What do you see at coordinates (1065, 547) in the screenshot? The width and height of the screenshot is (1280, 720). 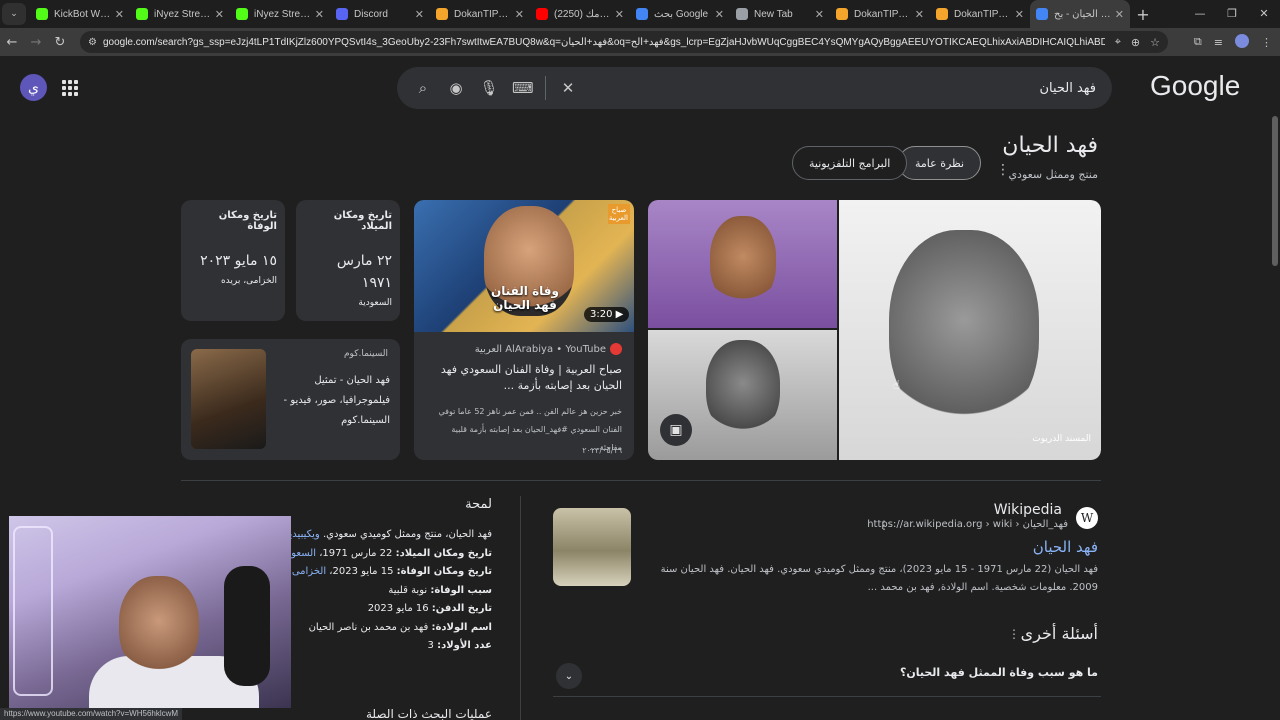 I see `wiki-result-link: فهد الحيان` at bounding box center [1065, 547].